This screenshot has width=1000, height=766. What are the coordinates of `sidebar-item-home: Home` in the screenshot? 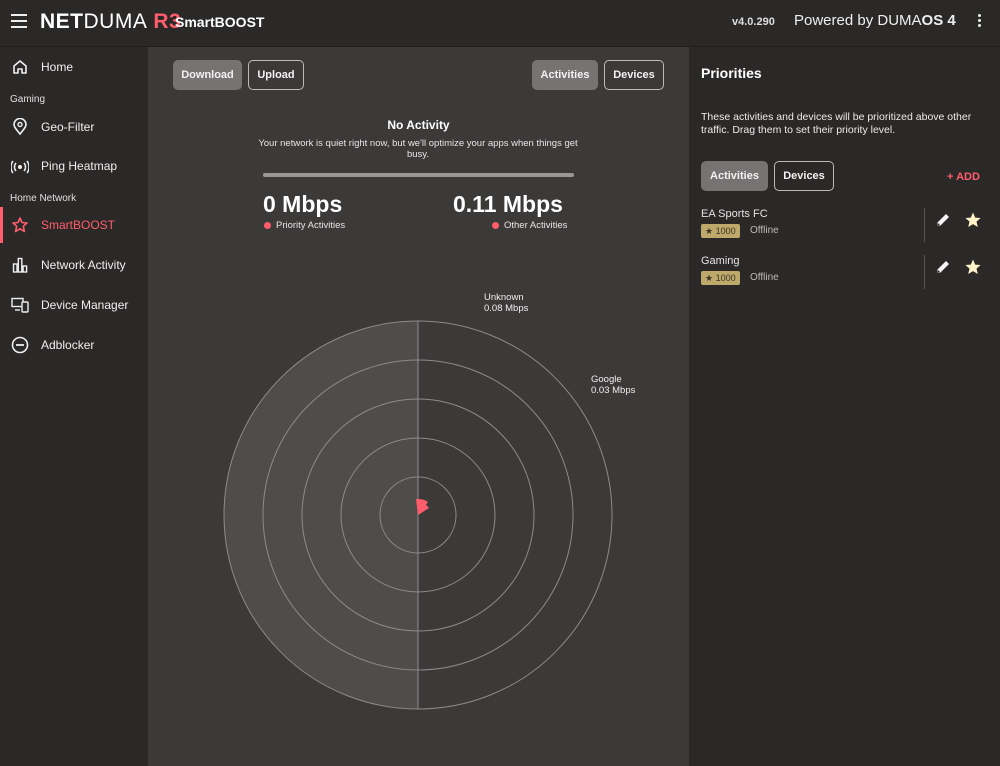 It's located at (74, 67).